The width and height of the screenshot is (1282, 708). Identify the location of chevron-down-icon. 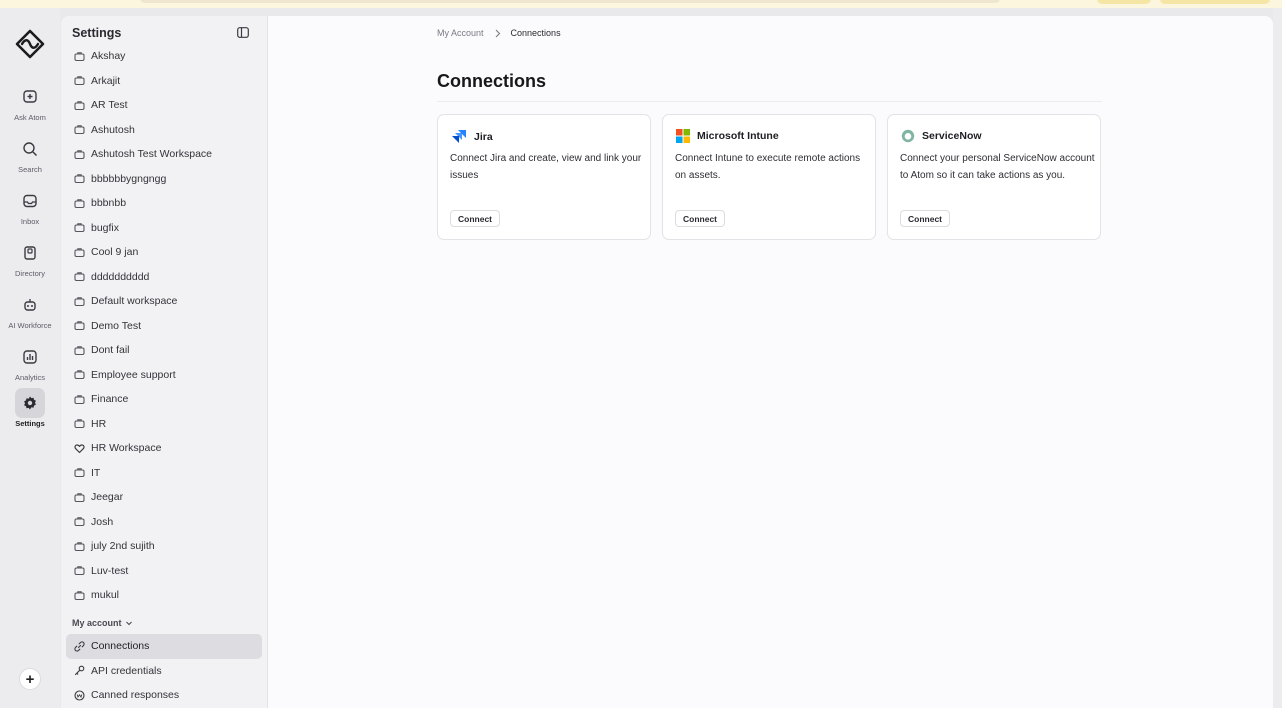
(128, 623).